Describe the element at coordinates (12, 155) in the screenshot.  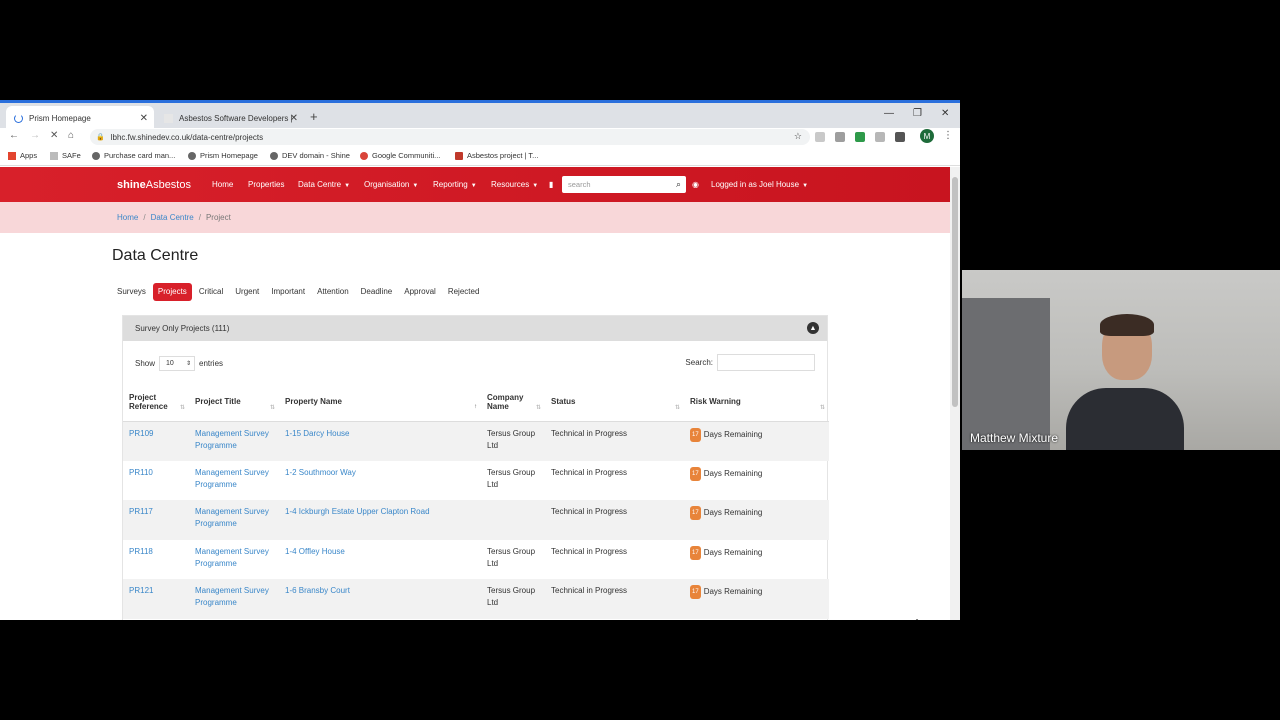
I see `apps-grid-icon` at that location.